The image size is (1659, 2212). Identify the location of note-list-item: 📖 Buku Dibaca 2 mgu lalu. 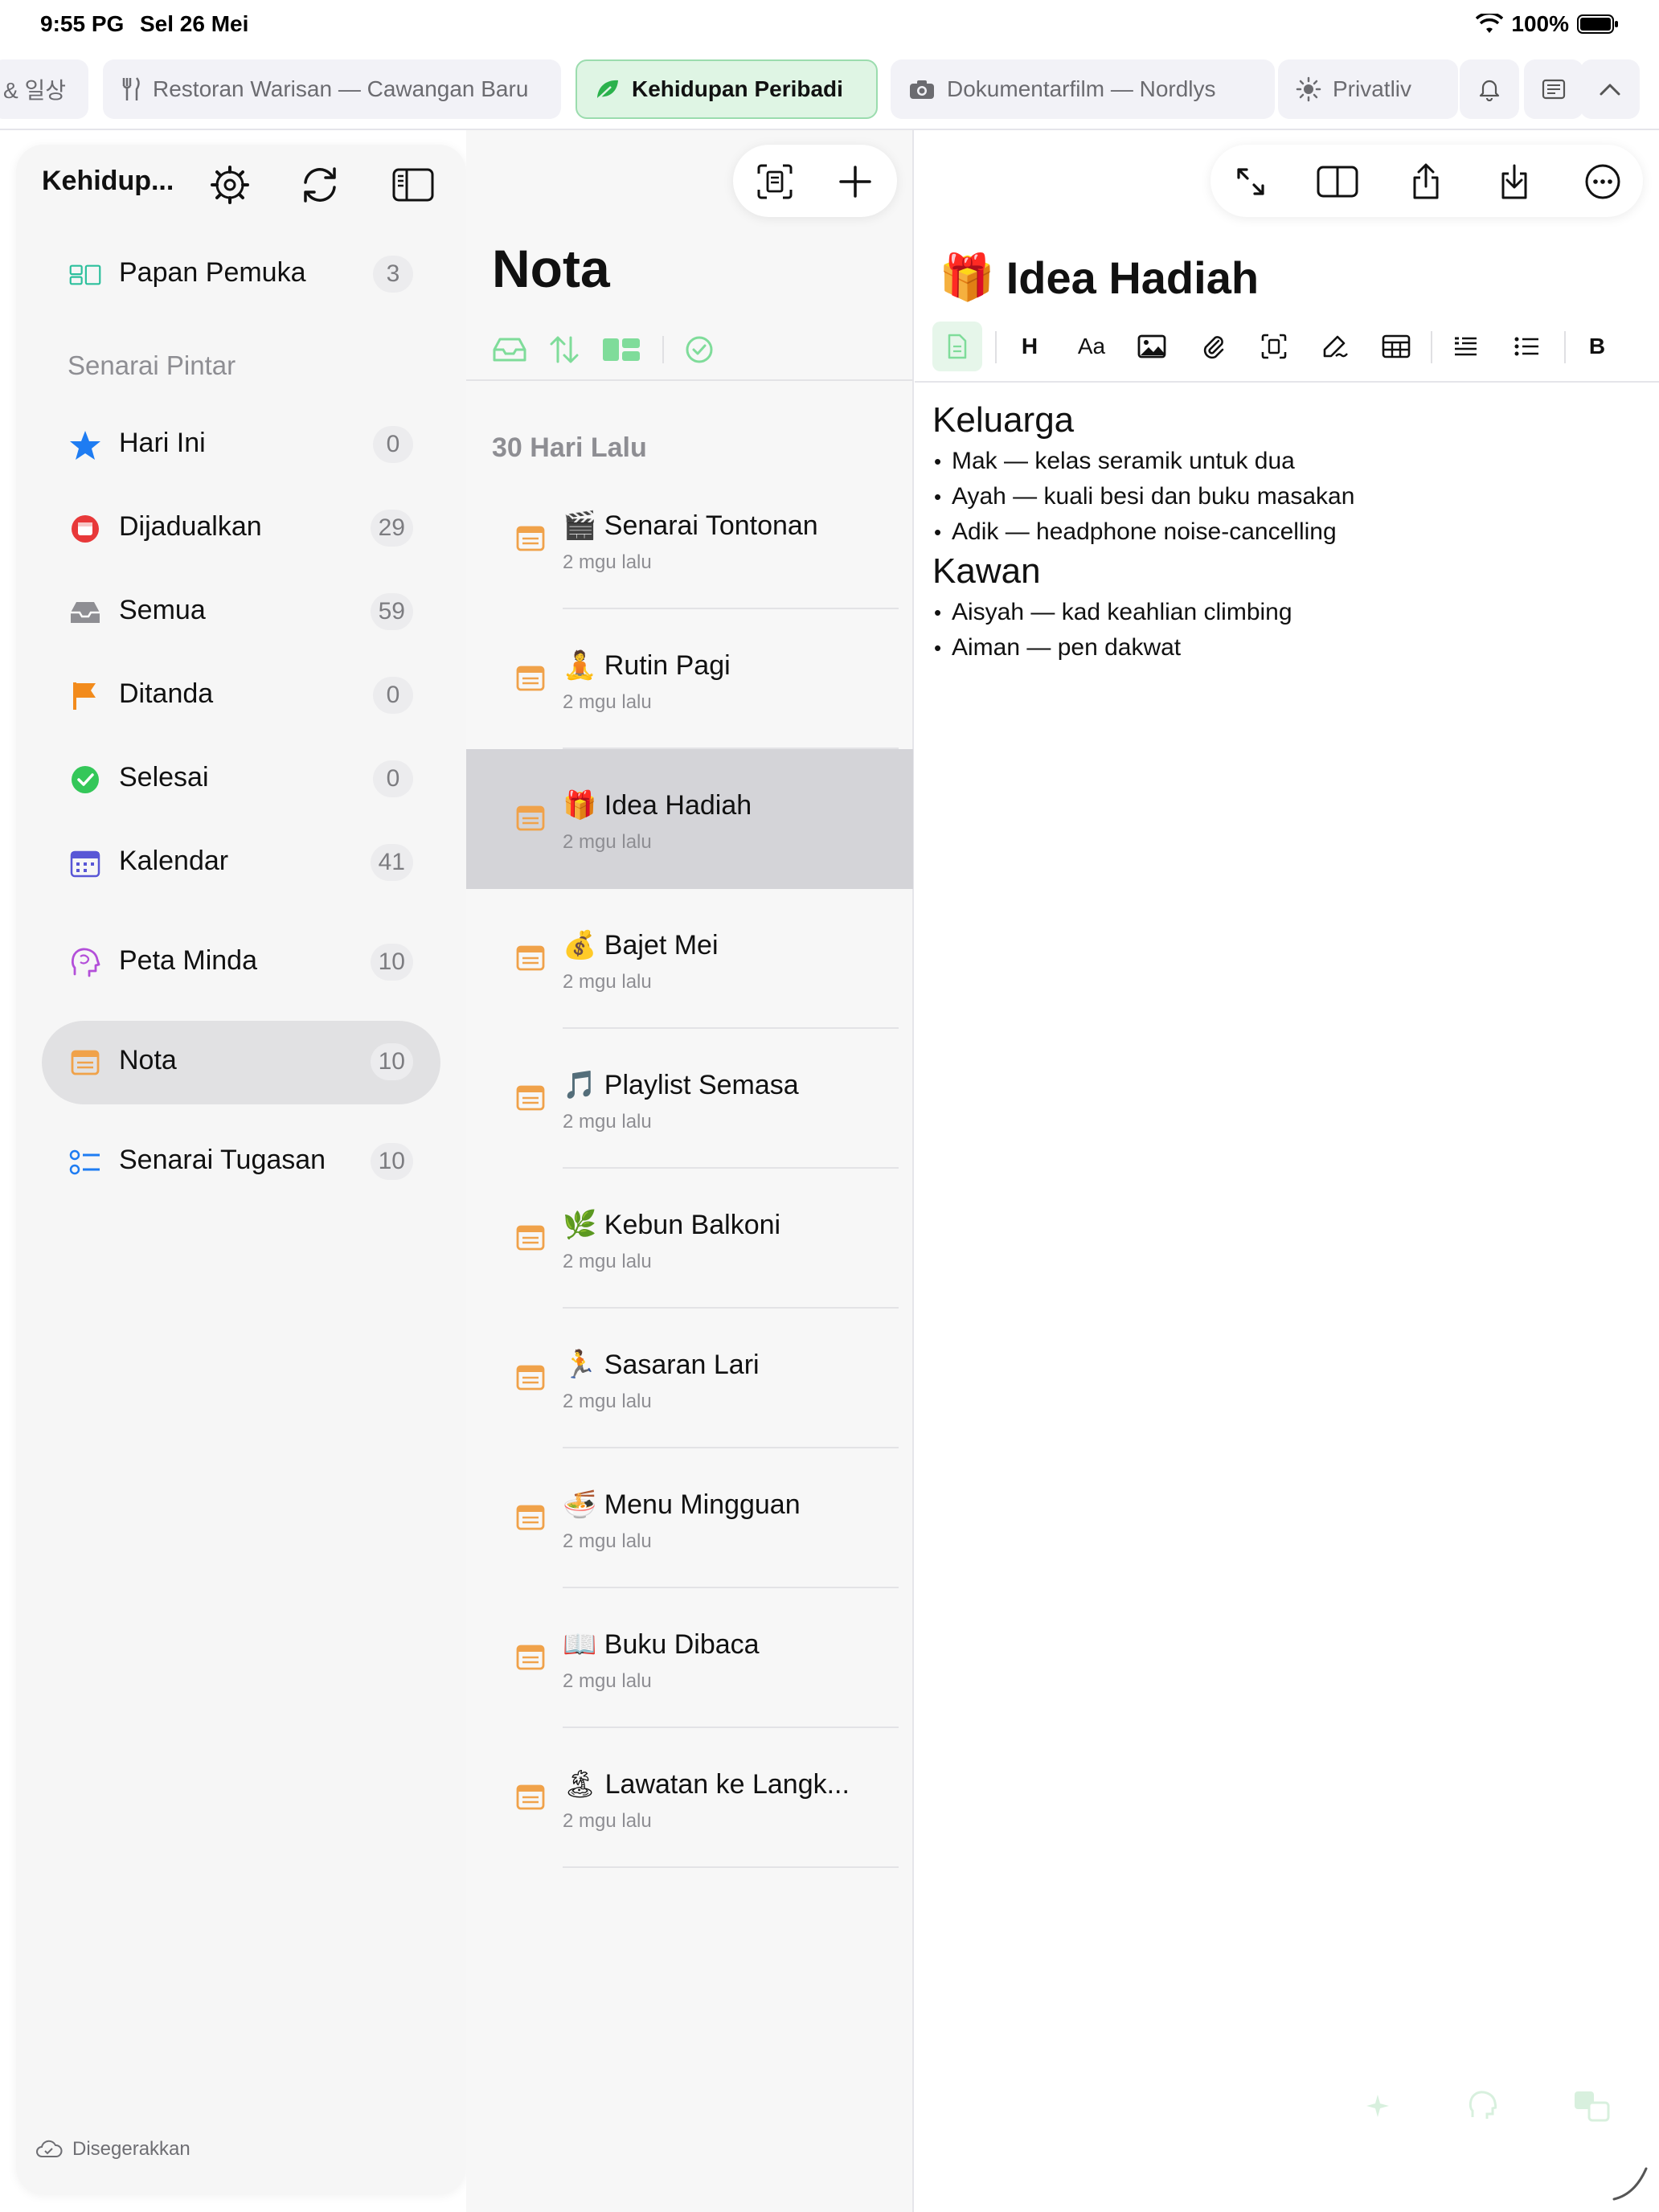
(689, 1658).